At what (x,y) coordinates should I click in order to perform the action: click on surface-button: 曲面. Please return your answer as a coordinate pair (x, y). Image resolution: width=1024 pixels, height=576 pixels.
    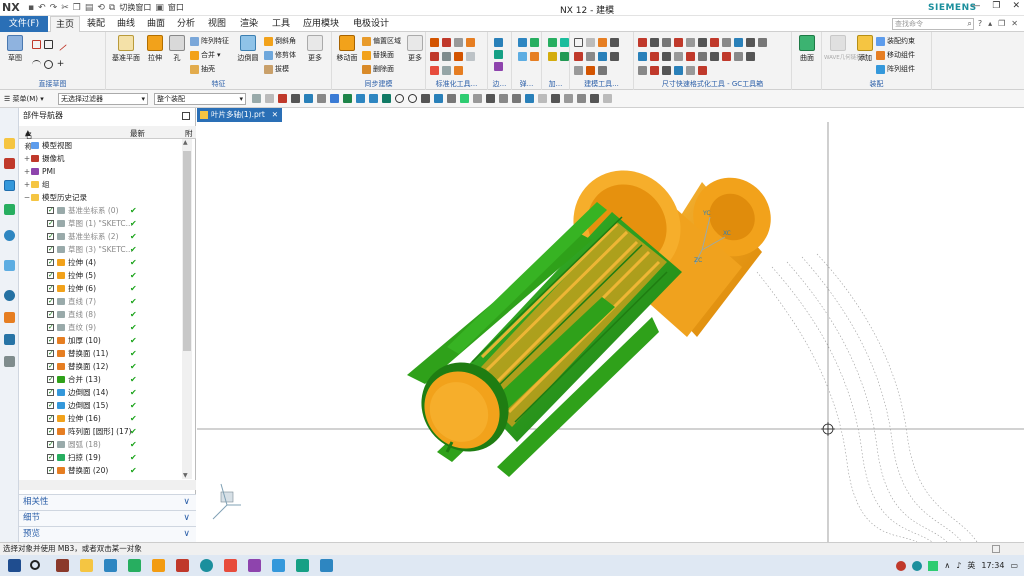
    Looking at the image, I should click on (807, 49).